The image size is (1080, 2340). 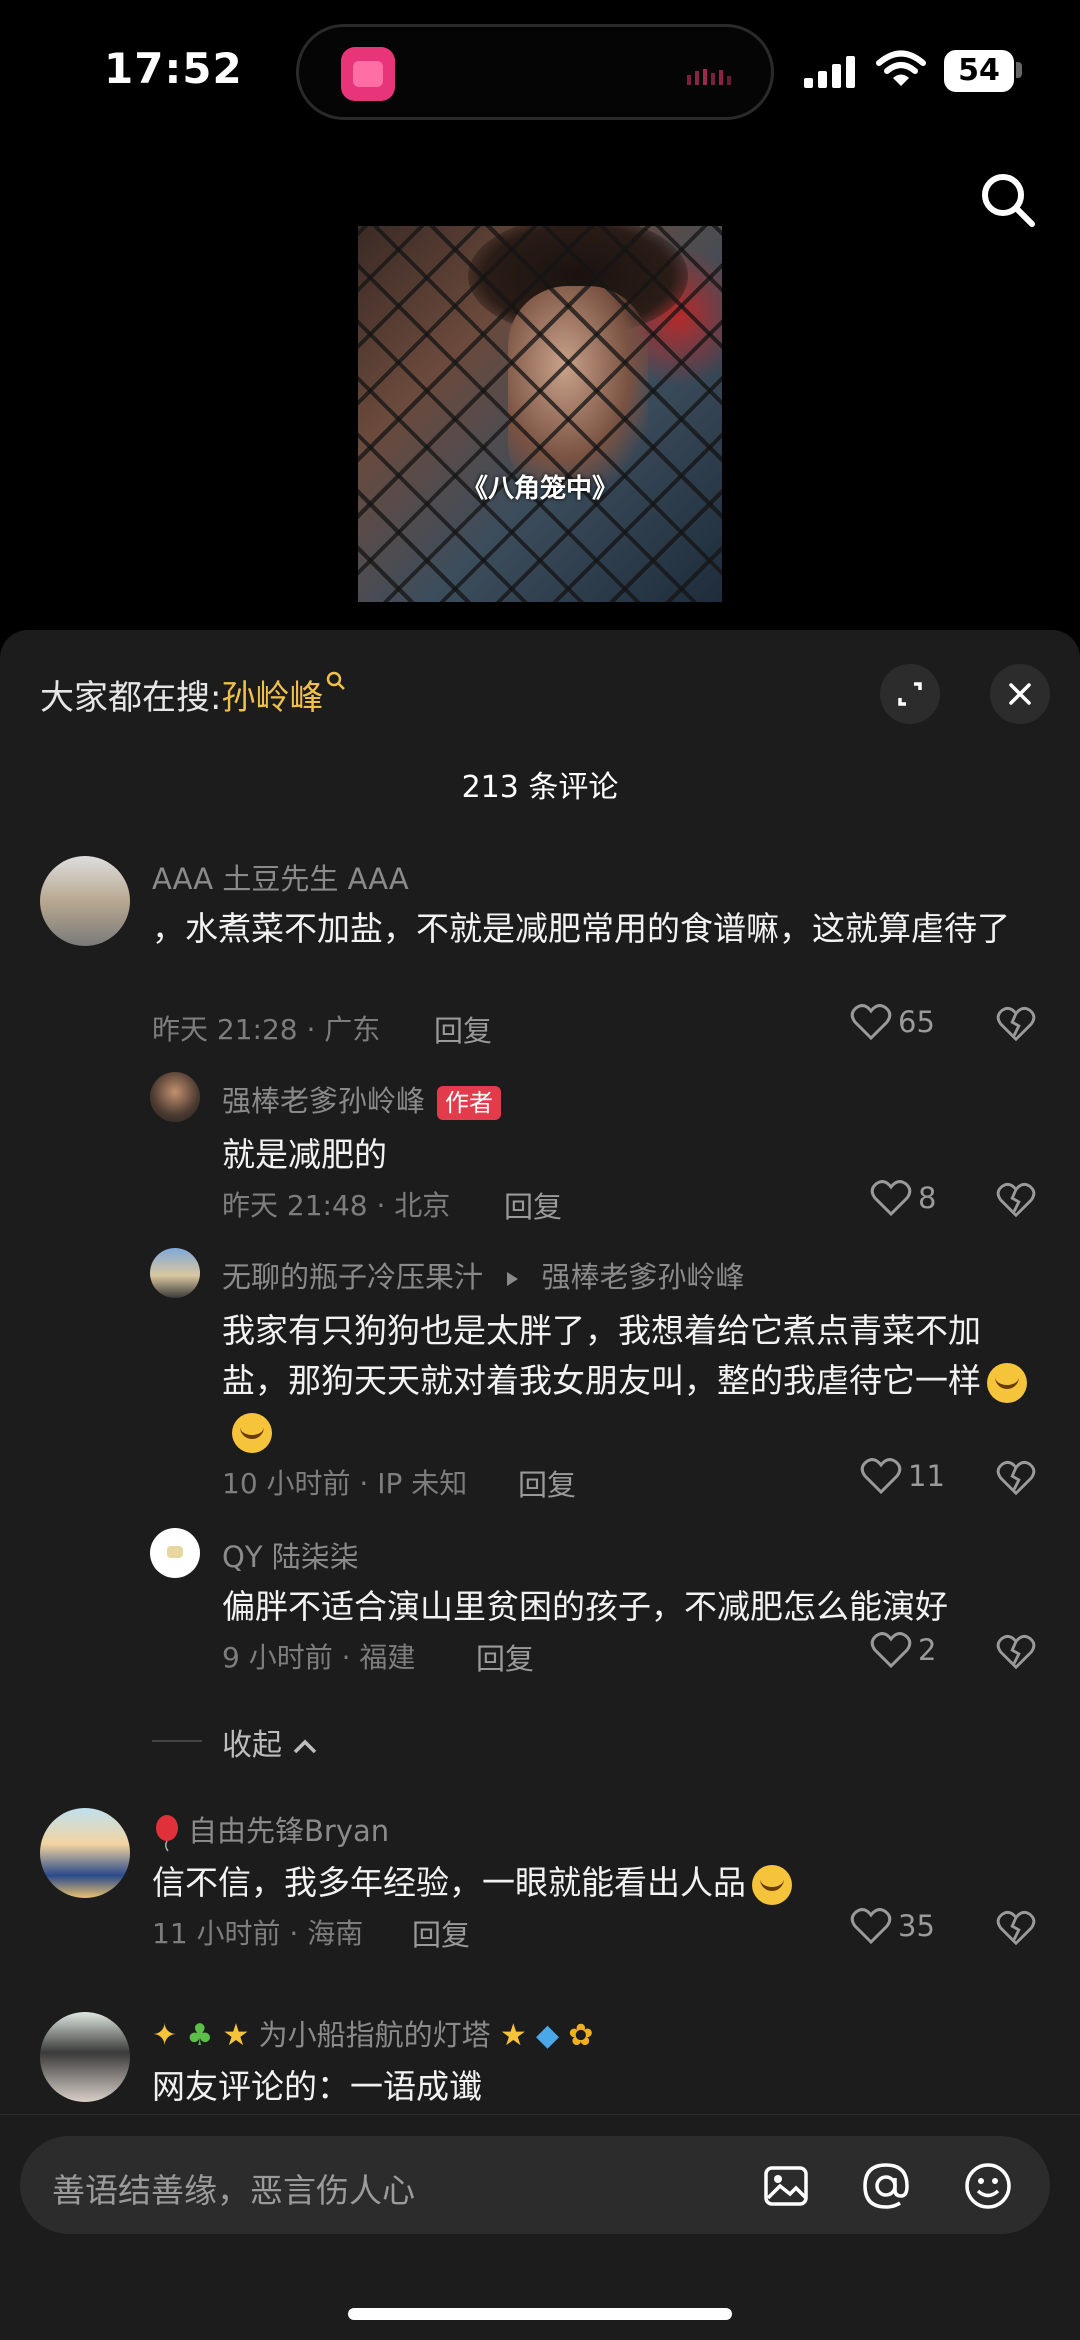 I want to click on reply-username: QY 陆柒柒, so click(x=290, y=1555).